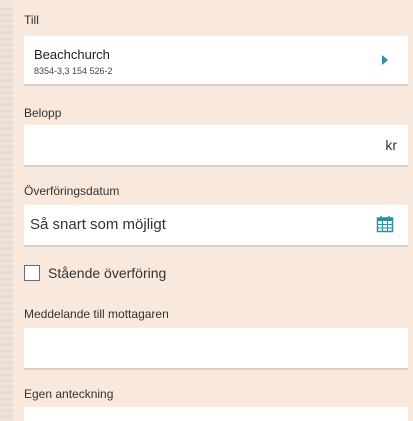  Describe the element at coordinates (216, 146) in the screenshot. I see `amount-input: kr` at that location.